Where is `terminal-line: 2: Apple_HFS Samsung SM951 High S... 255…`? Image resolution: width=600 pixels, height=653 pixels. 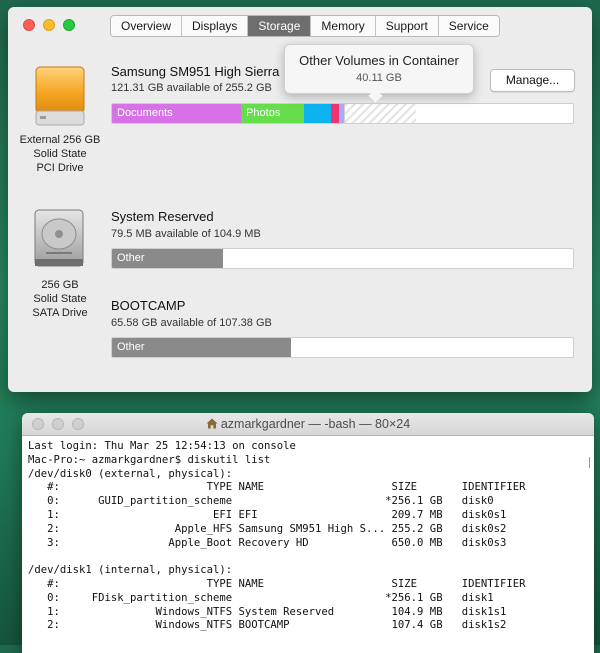 terminal-line: 2: Apple_HFS Samsung SM951 High S... 255… is located at coordinates (267, 528).